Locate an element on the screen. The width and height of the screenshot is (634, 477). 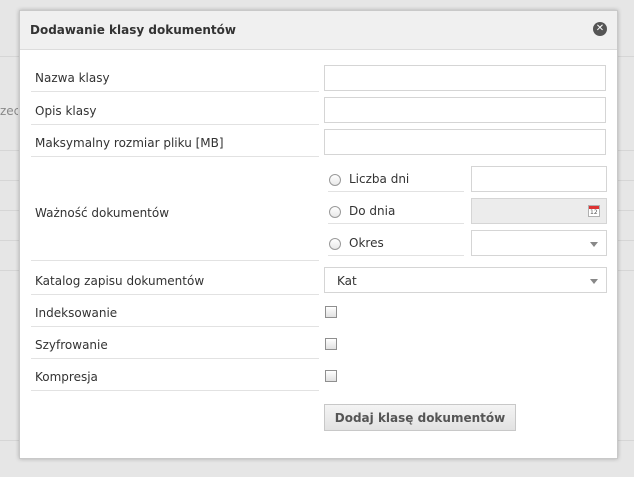
validity-option-days: Liczba dni is located at coordinates (396, 179).